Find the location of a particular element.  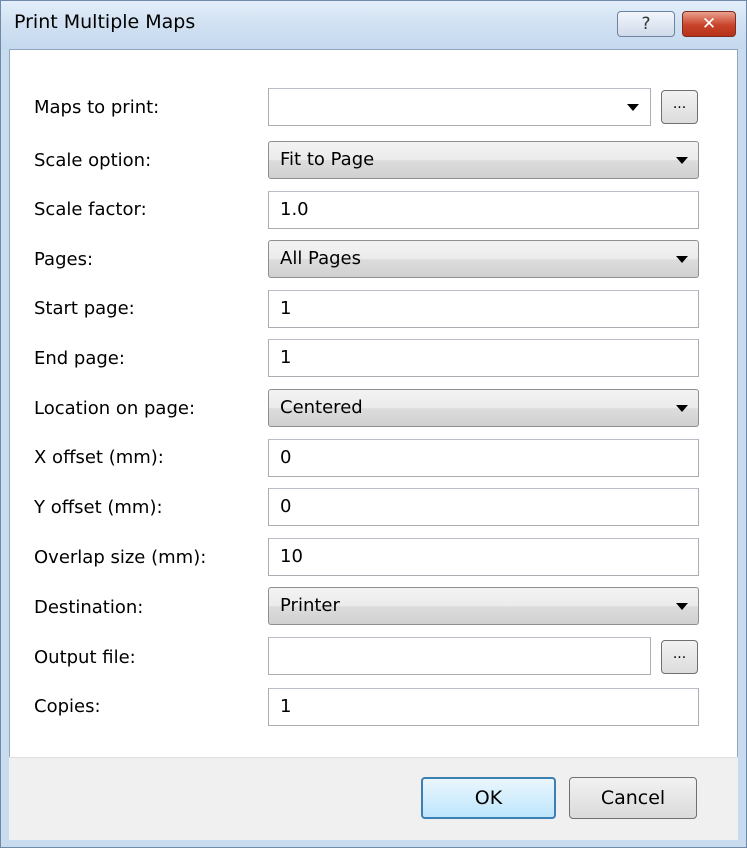

maps-to-print-label: Maps to print: is located at coordinates (97, 107).